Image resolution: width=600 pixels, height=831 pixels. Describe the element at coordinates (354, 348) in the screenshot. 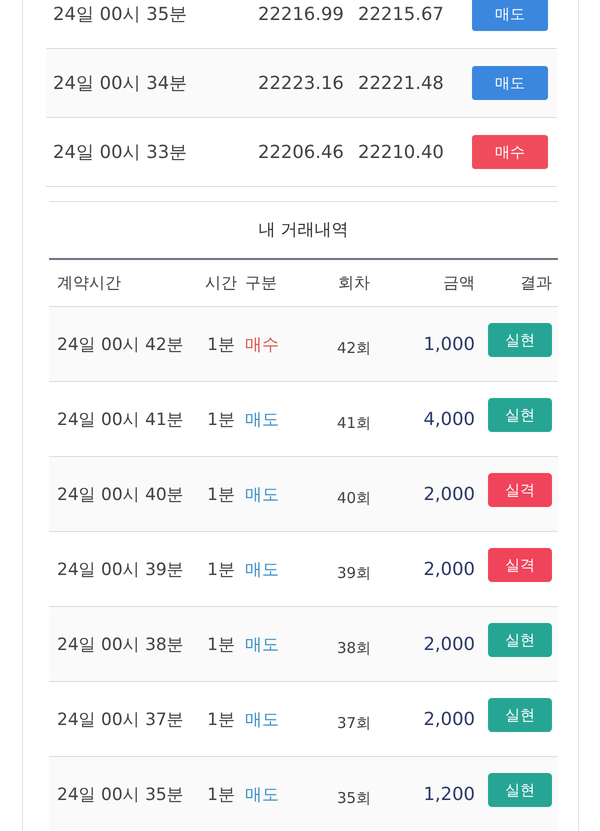

I see `round-cell-text: 42회` at that location.